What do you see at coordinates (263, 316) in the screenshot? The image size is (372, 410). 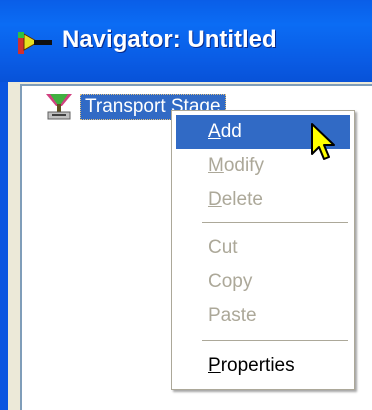 I see `menu-item-paste: Paste` at bounding box center [263, 316].